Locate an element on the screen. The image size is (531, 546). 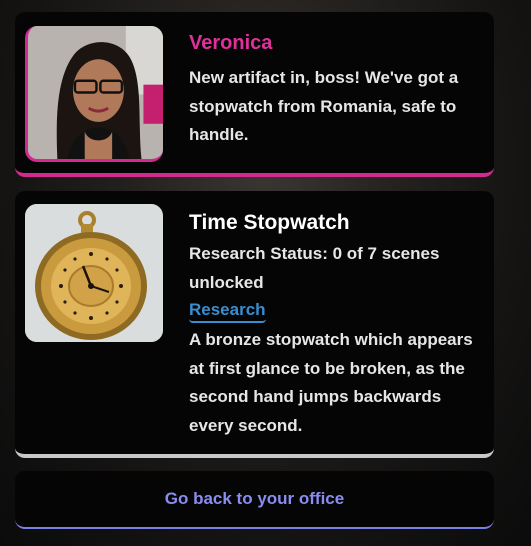
research-link: Research is located at coordinates (227, 311).